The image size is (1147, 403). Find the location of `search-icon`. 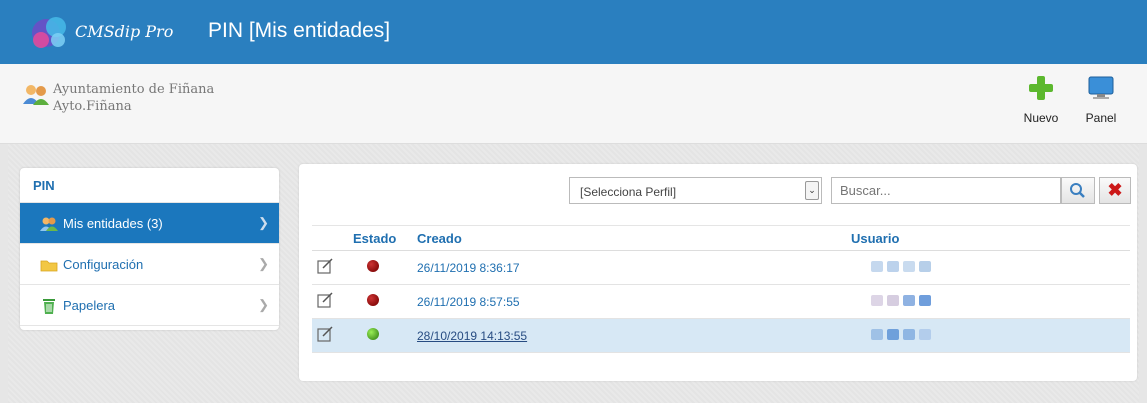

search-icon is located at coordinates (1077, 190).